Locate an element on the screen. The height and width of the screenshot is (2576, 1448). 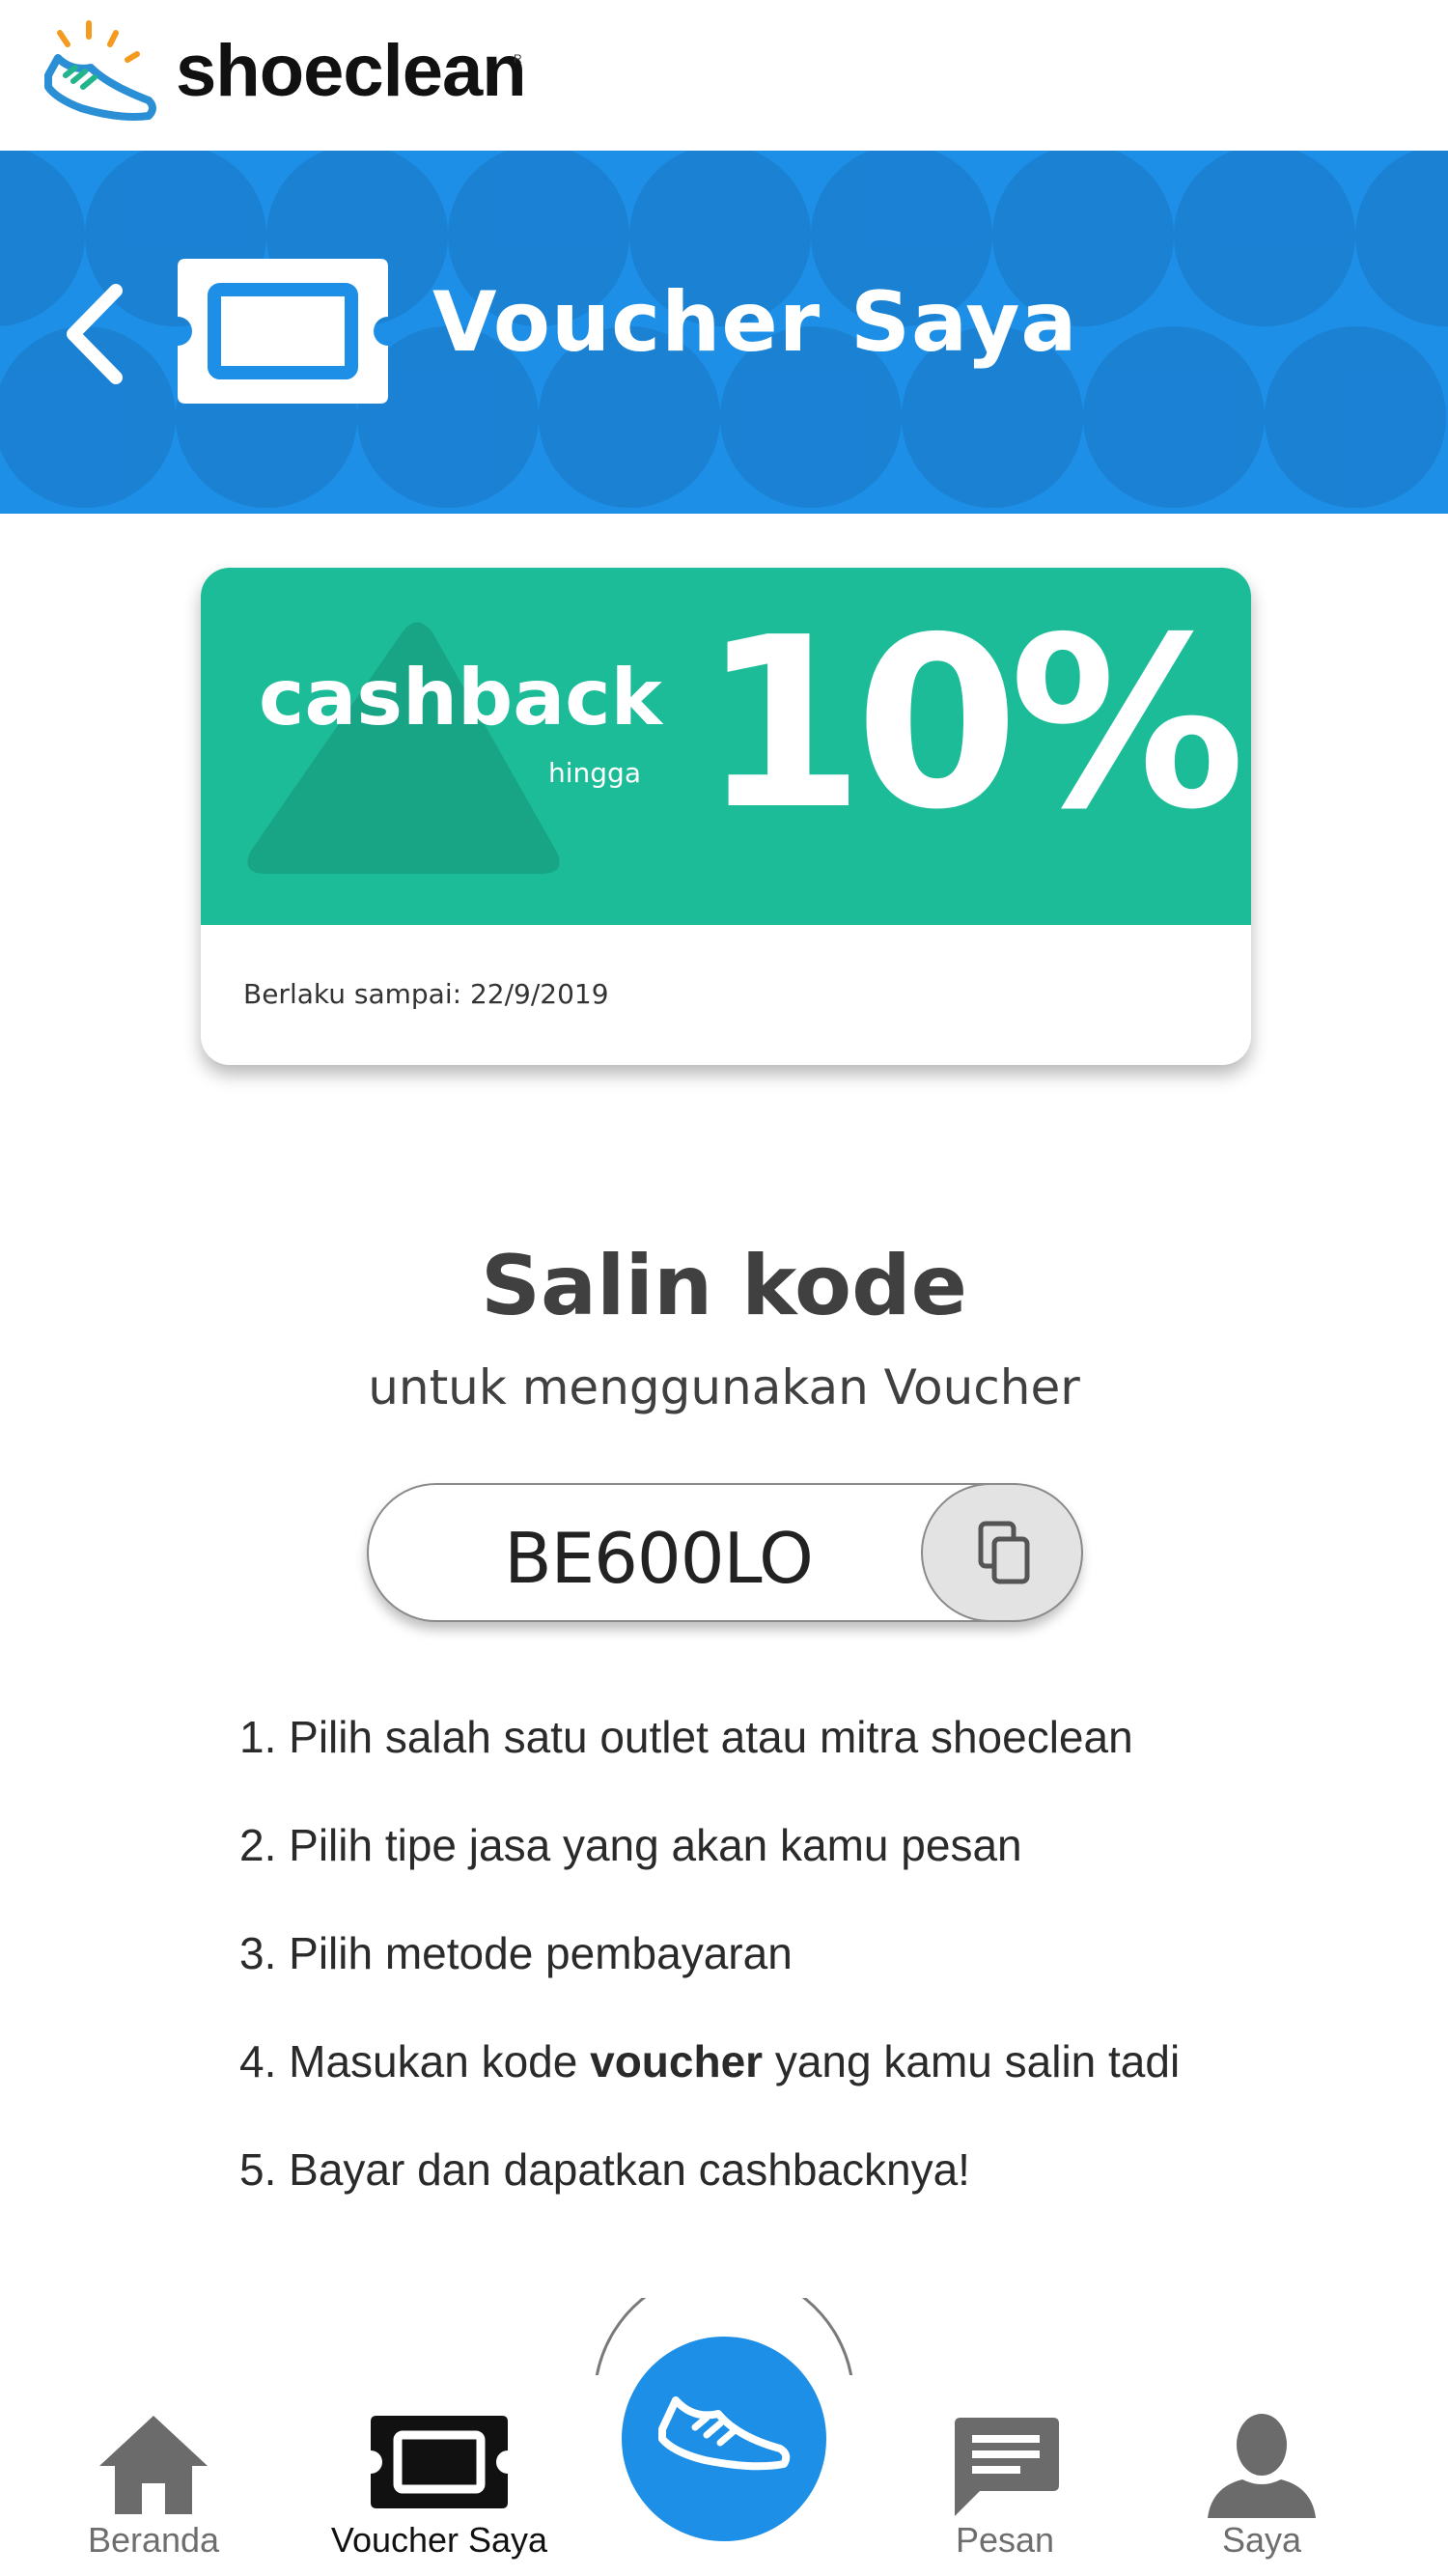
nav-label: Voucher Saya is located at coordinates (439, 2540).